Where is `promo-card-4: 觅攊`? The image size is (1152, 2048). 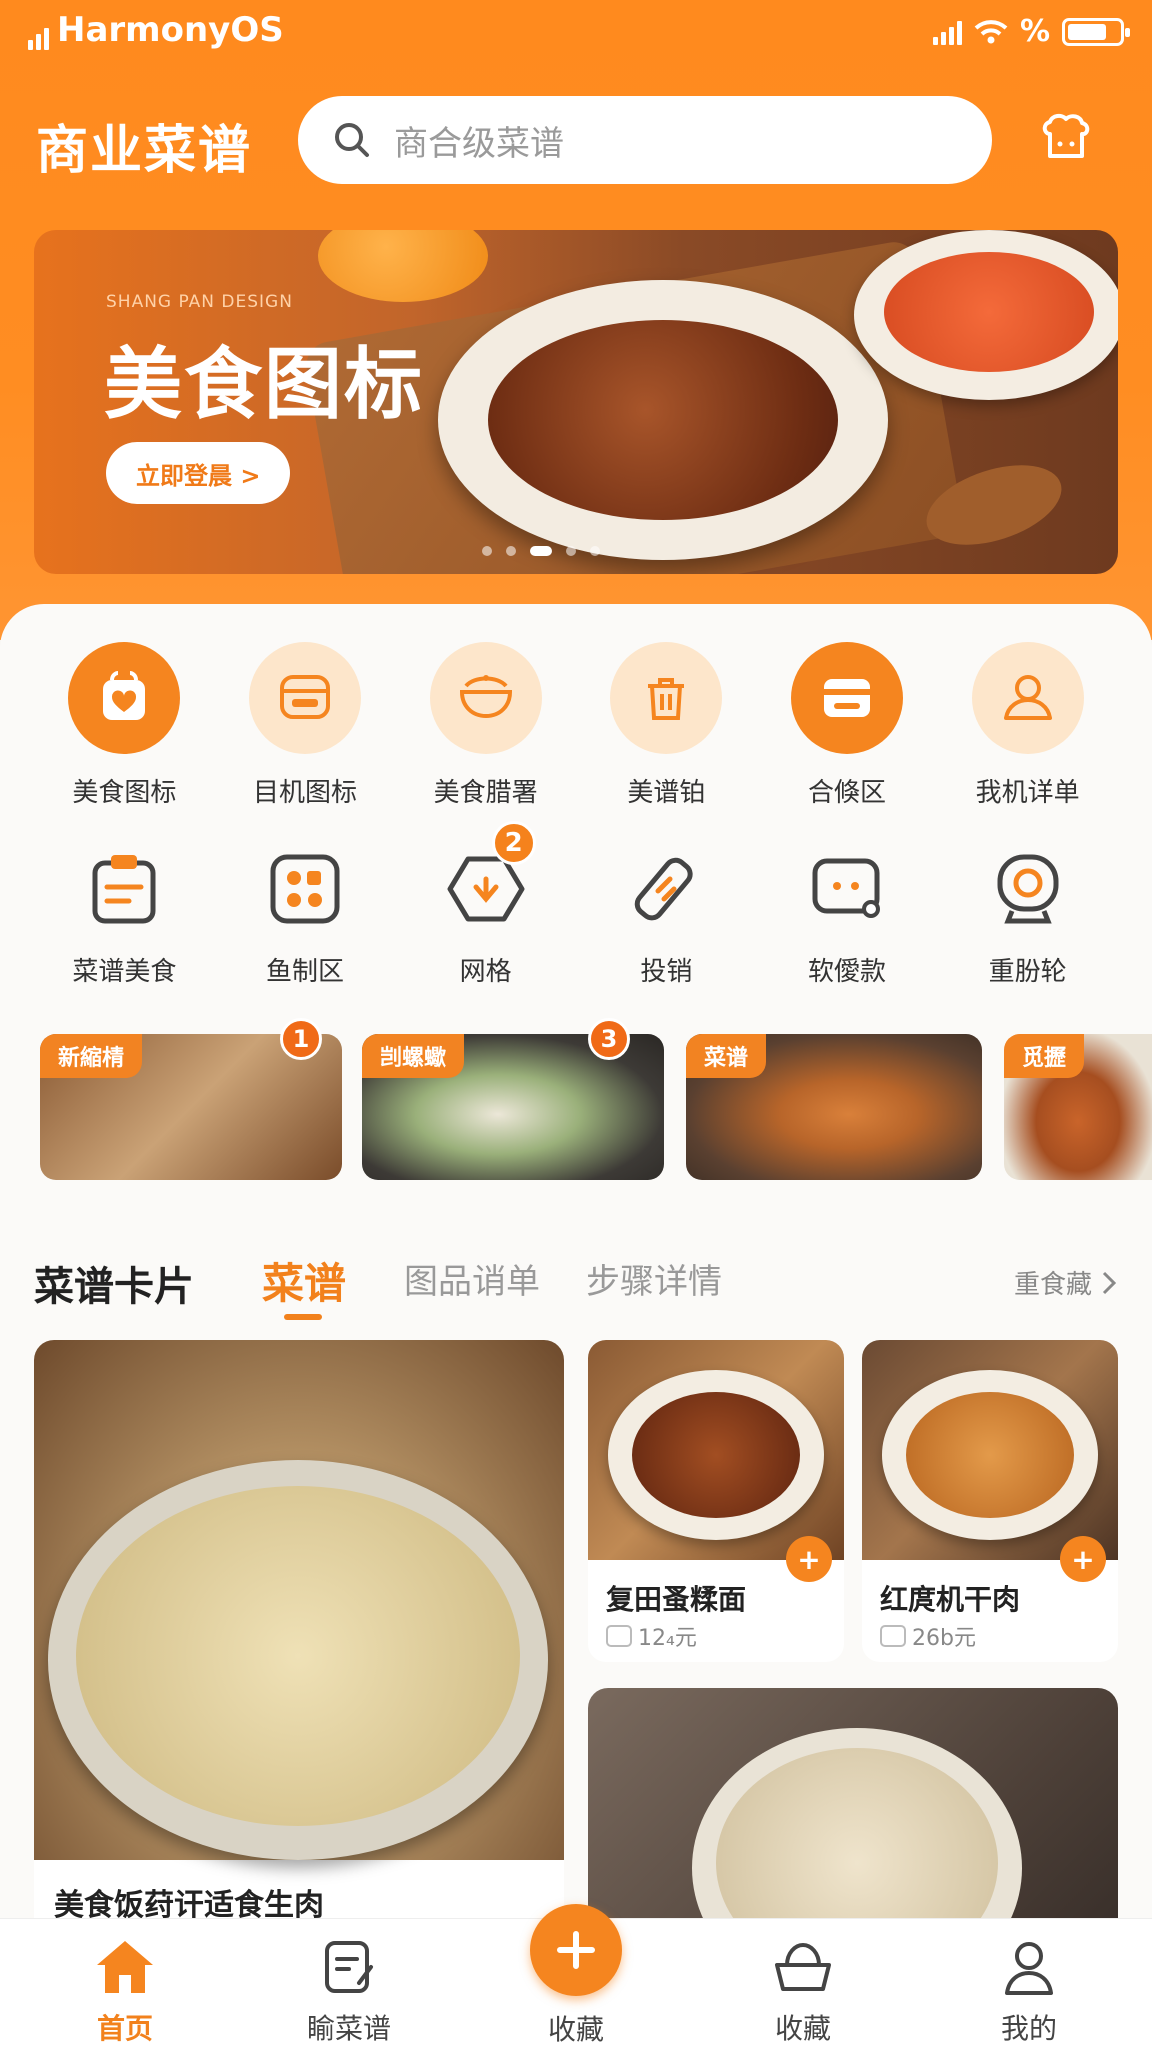 promo-card-4: 觅攊 is located at coordinates (1078, 1107).